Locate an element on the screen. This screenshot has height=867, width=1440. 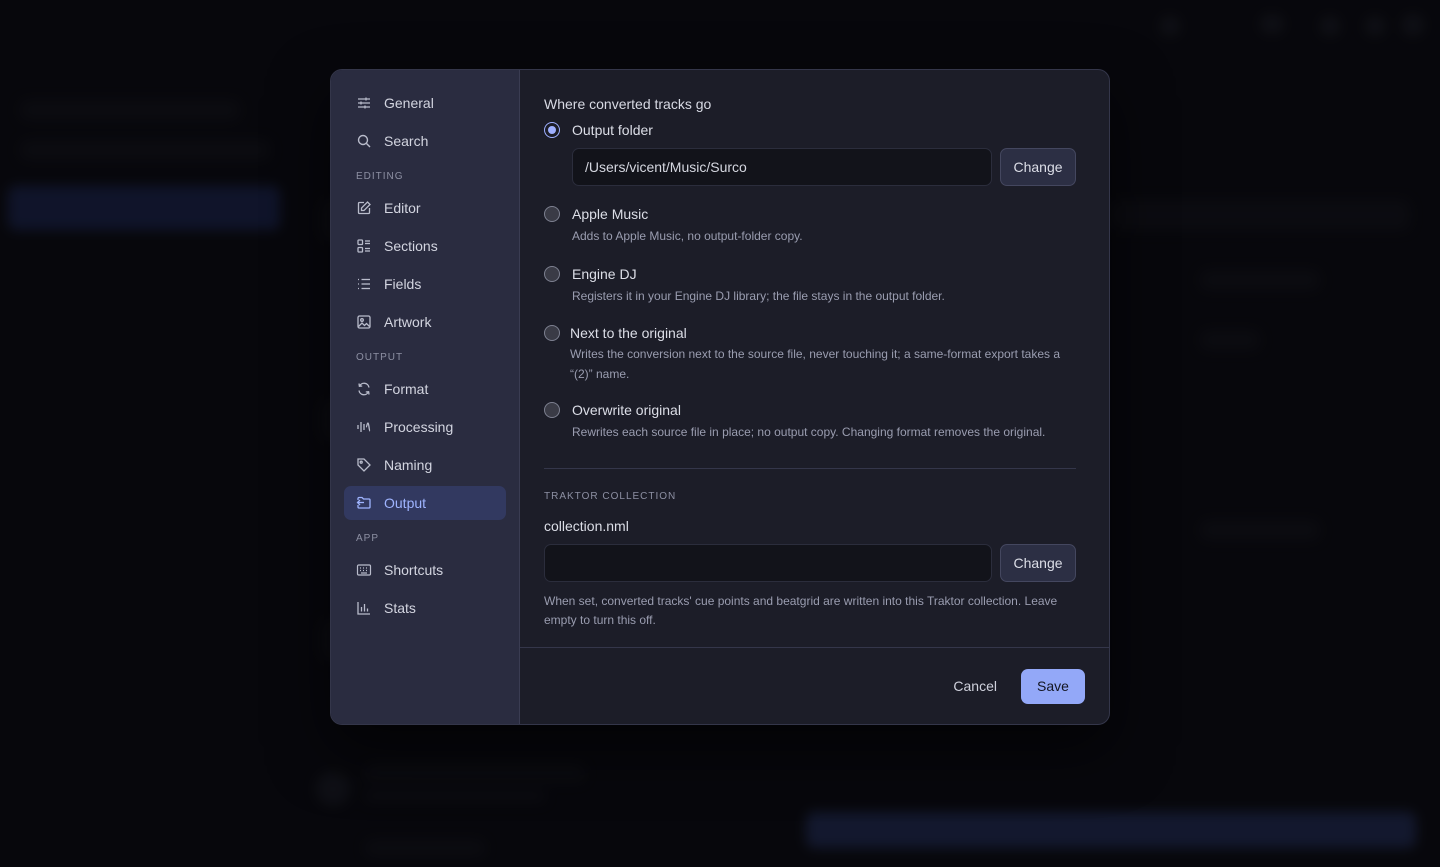
radio-engine-dj is located at coordinates (552, 274).